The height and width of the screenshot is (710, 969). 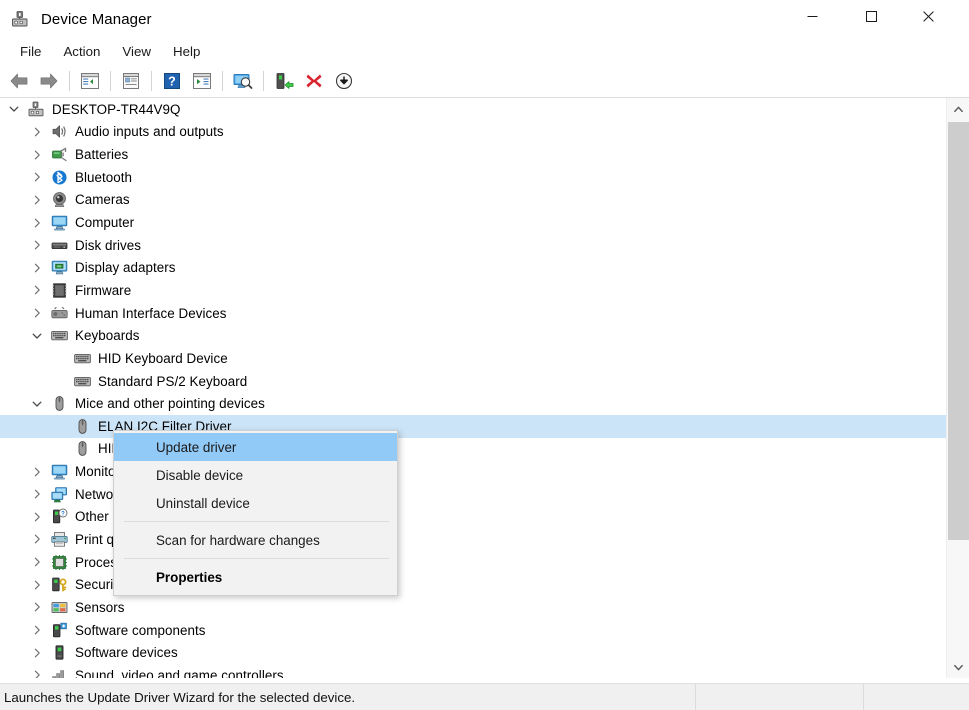 I want to click on ctx-update-driver: Update driver, so click(x=255, y=447).